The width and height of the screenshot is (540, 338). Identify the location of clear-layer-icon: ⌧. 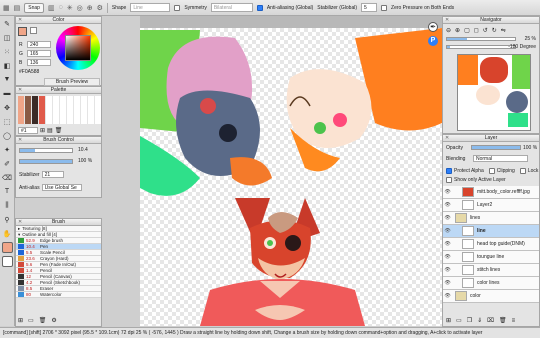
(490, 320).